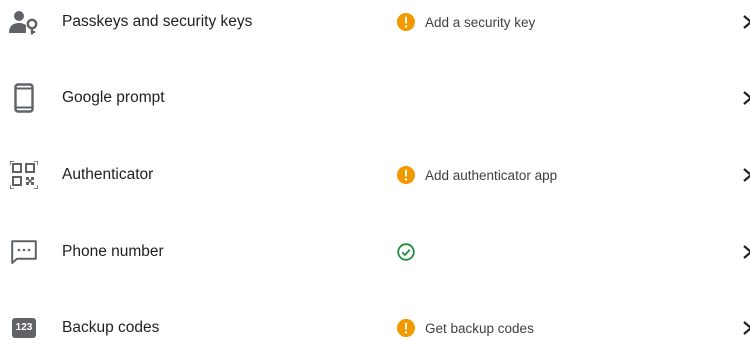 This screenshot has width=750, height=340. Describe the element at coordinates (111, 327) in the screenshot. I see `row-title: Backup codes` at that location.